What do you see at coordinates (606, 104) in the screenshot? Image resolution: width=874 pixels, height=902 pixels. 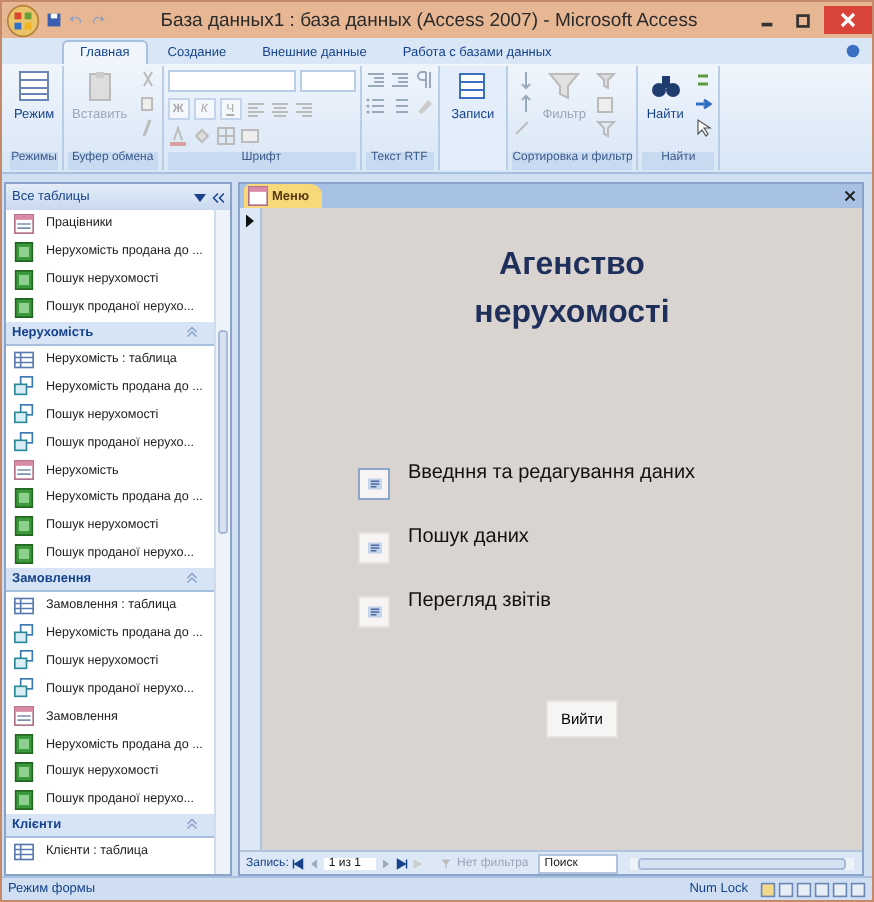 I see `advanced-filter-icon` at bounding box center [606, 104].